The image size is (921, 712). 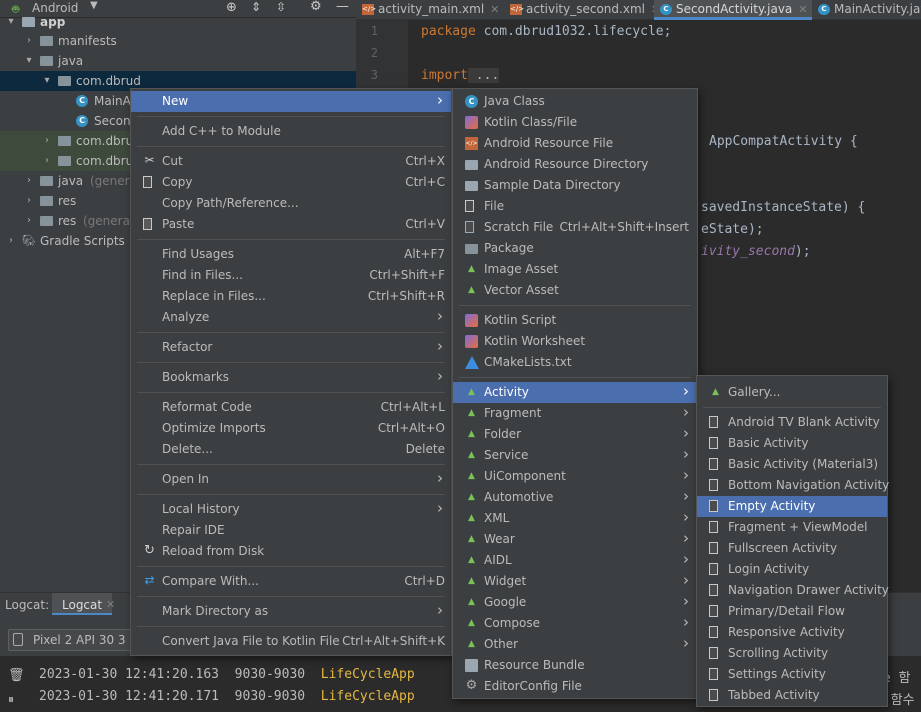 I want to click on activity-item-android-tv-blank-activity: Android TV Blank Activity, so click(x=792, y=422).